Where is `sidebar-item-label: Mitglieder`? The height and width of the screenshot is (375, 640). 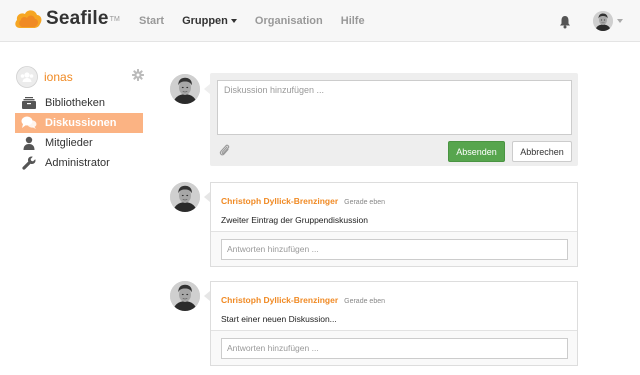 sidebar-item-label: Mitglieder is located at coordinates (69, 143).